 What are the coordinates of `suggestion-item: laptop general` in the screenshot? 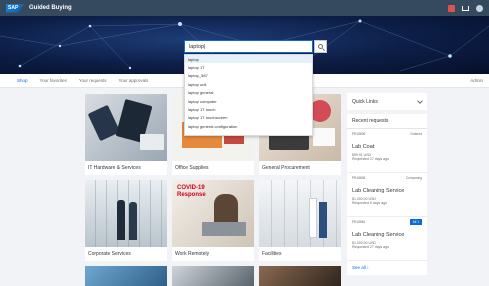 It's located at (248, 93).